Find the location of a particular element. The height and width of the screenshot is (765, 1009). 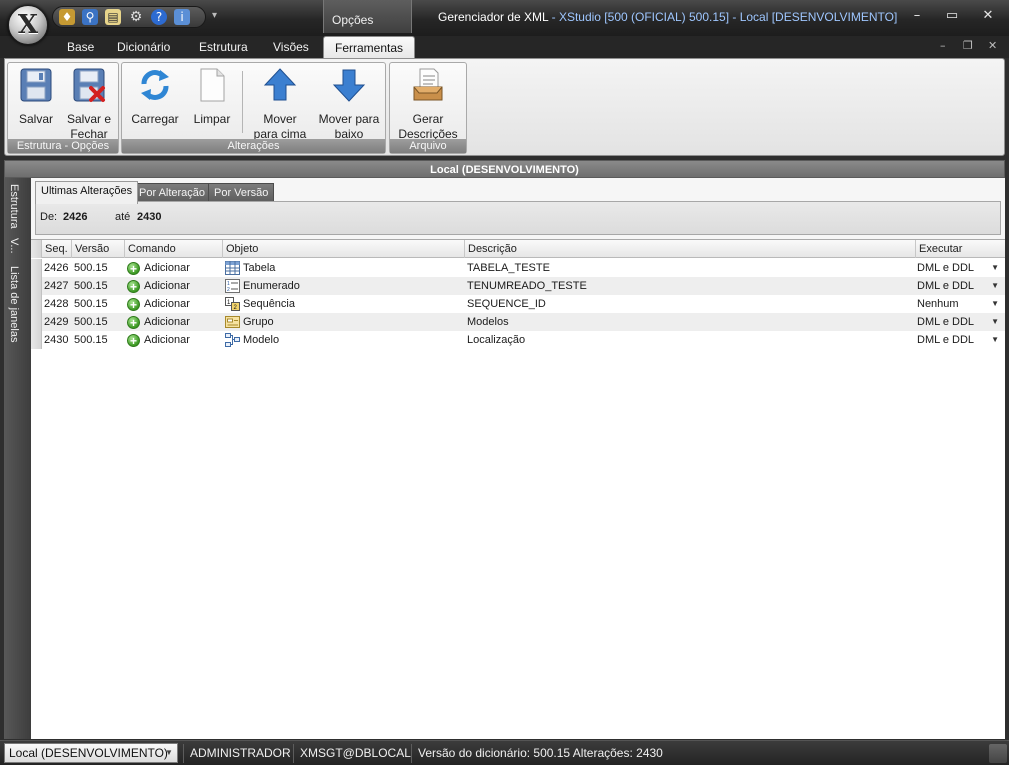

mdi-restore-button: ❐ is located at coordinates (968, 45).